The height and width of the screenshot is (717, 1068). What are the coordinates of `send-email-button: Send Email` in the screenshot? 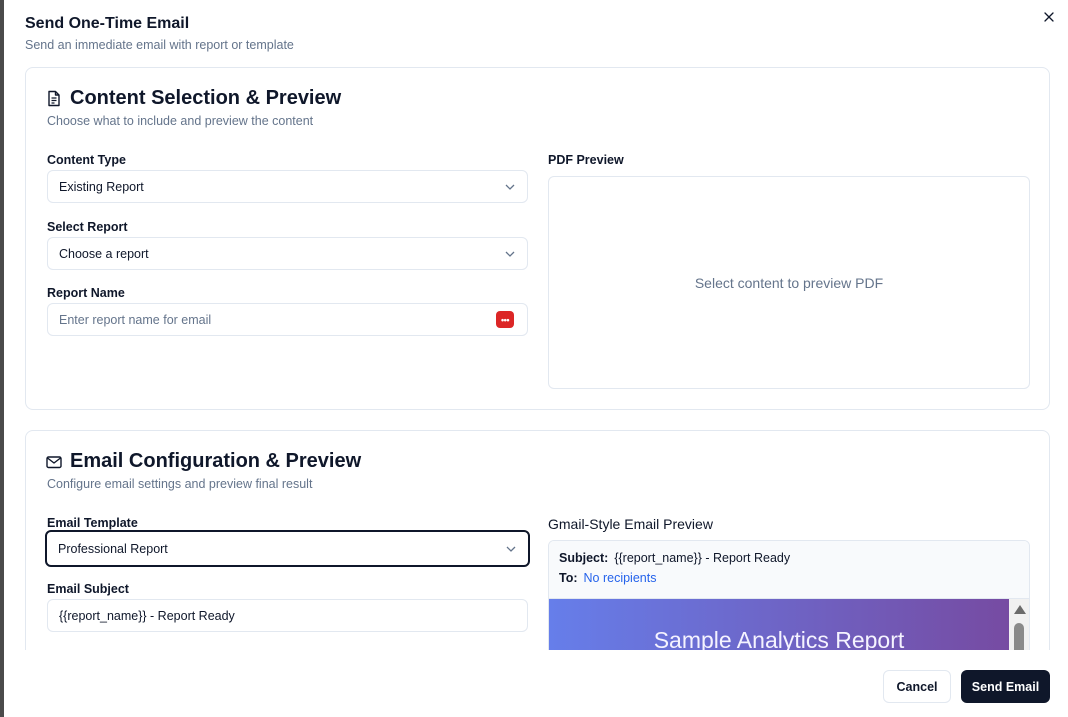 It's located at (1005, 686).